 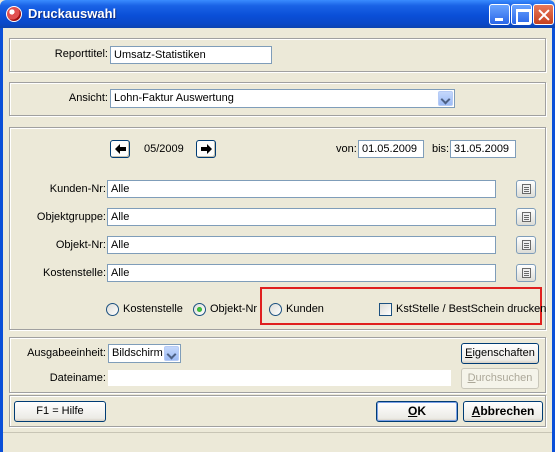 What do you see at coordinates (385, 309) in the screenshot?
I see `print-cost-center-checkbox` at bounding box center [385, 309].